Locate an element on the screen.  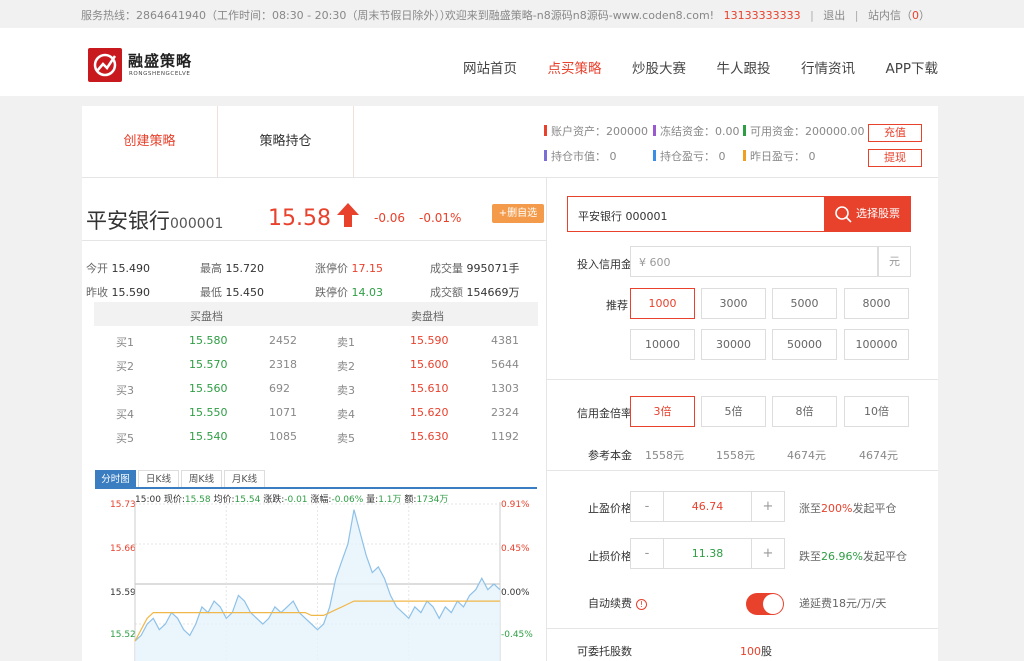
tab-monthly-k: 月K线 is located at coordinates (244, 479).